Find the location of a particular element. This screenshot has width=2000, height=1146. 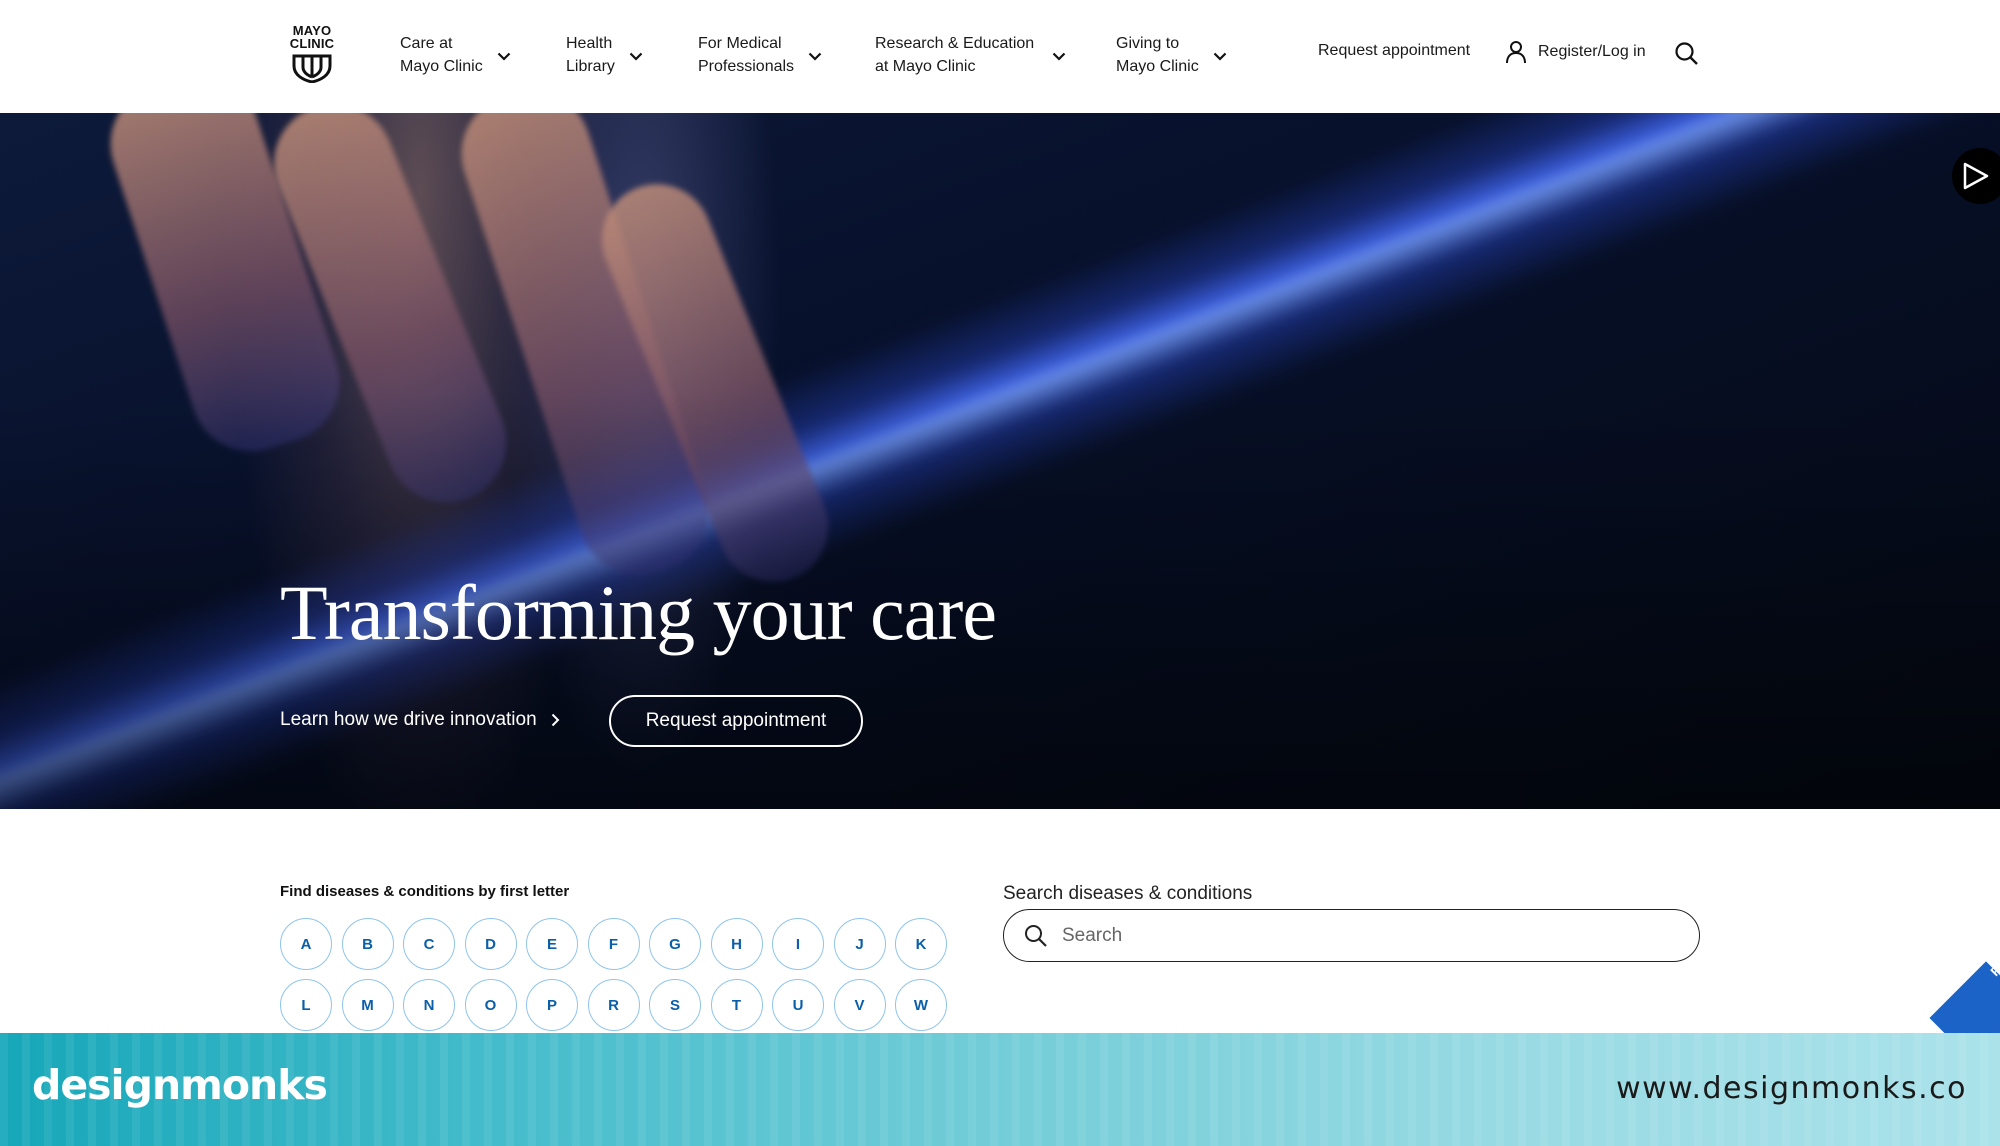

designmonks-banner: designmonks www.designmonks.co is located at coordinates (1000, 1089).